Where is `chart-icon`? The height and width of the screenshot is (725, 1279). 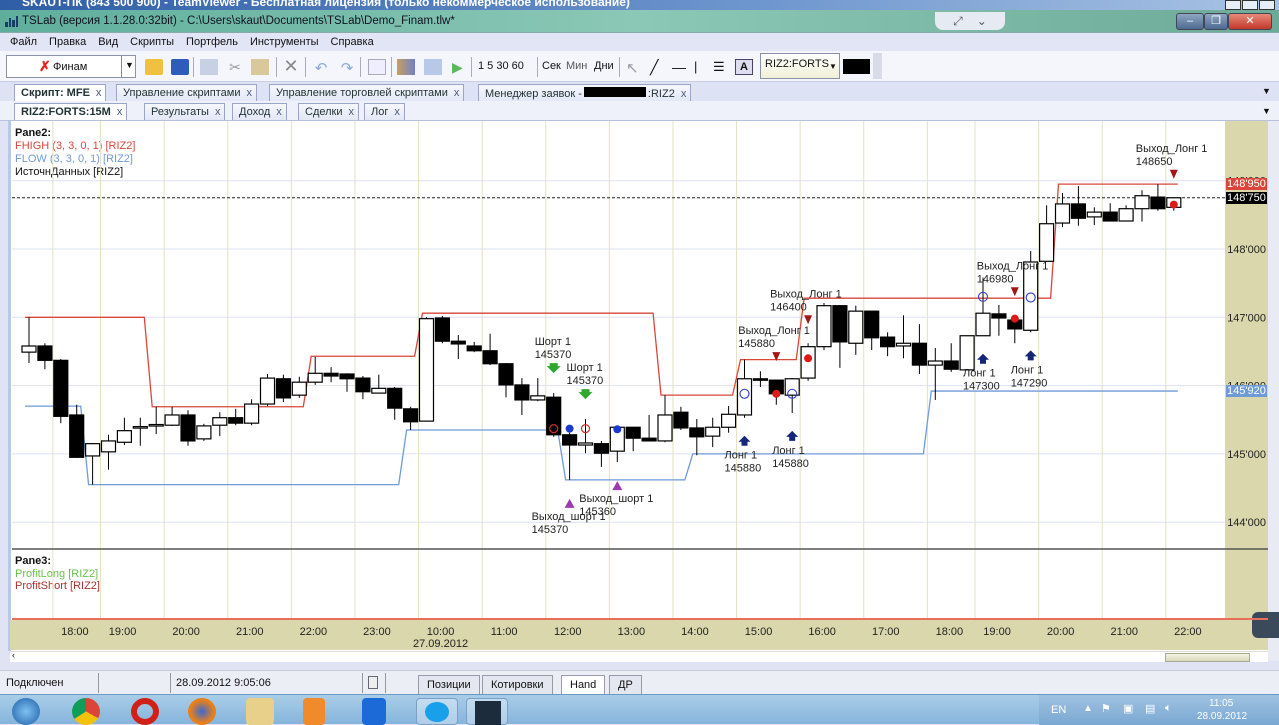
chart-icon is located at coordinates (406, 67).